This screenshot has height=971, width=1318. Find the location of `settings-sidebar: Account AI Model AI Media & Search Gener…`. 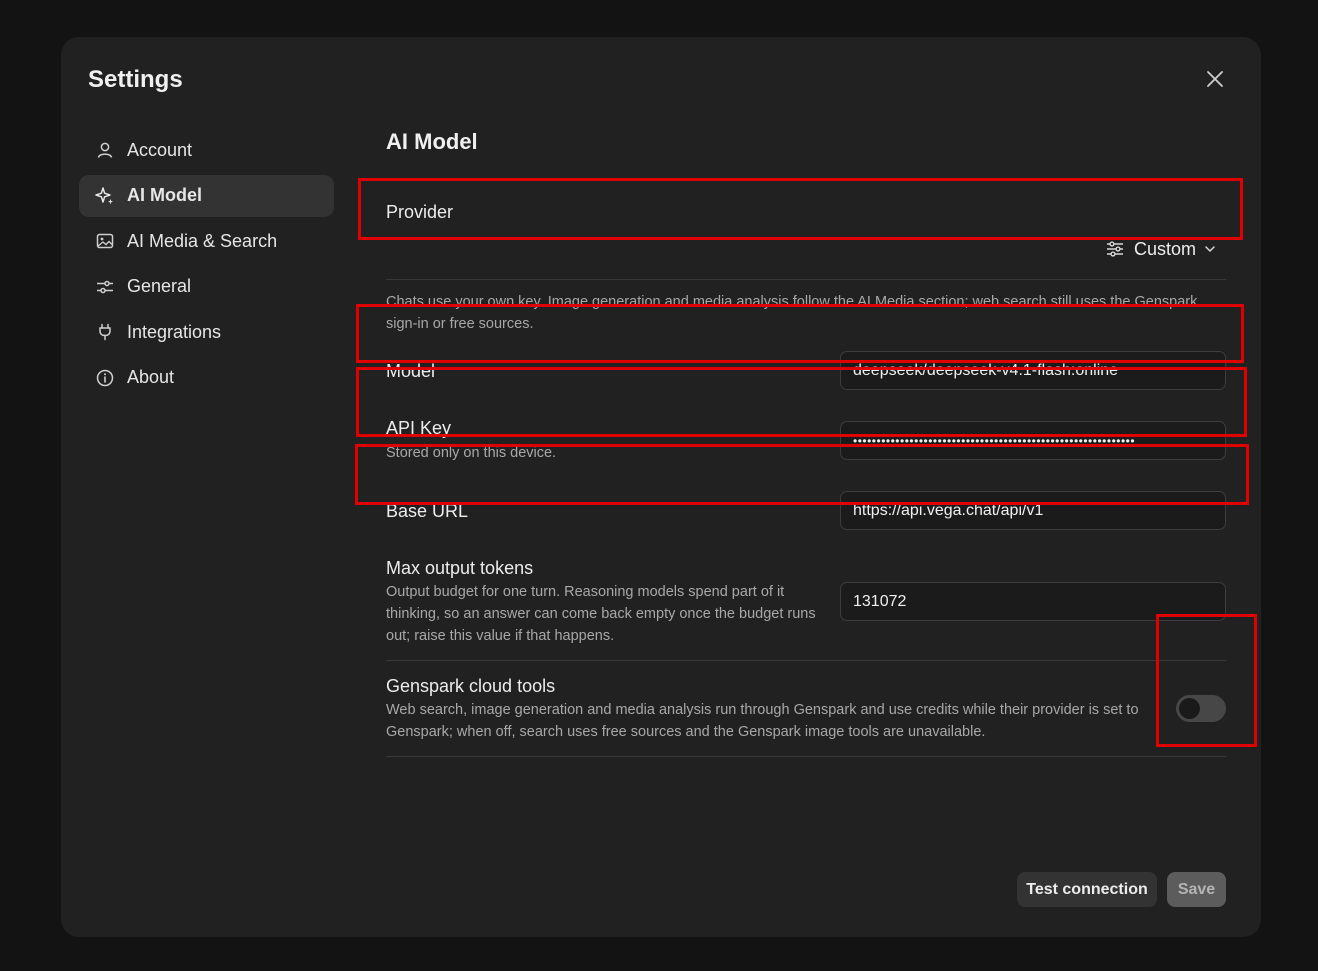

settings-sidebar: Account AI Model AI Media & Search Gener… is located at coordinates (206, 265).